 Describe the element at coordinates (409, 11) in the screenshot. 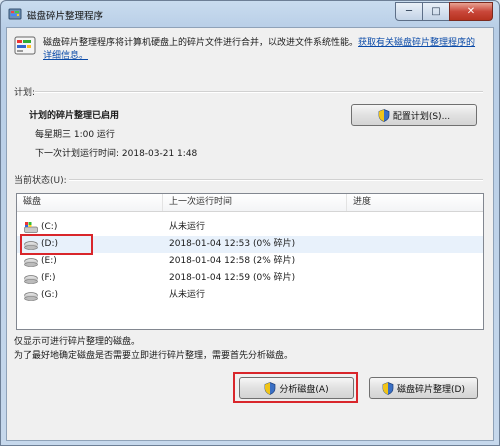

I see `minimize-button: ─` at that location.